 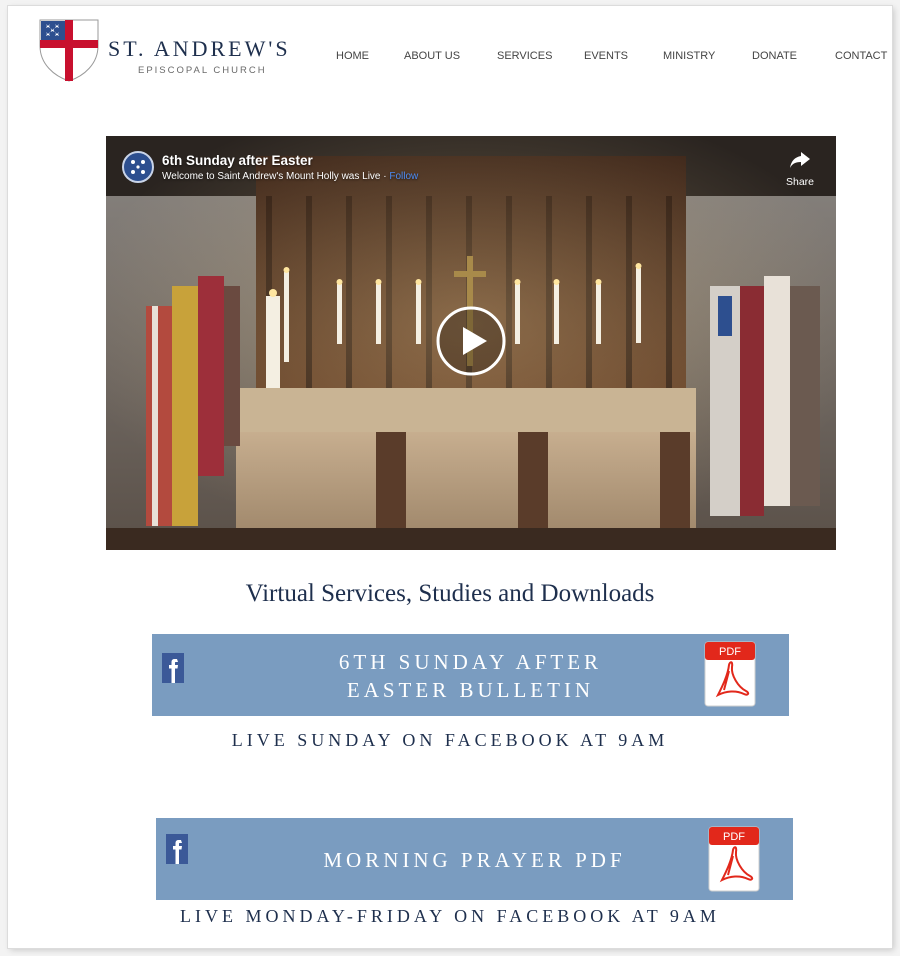 What do you see at coordinates (689, 56) in the screenshot?
I see `nav-ministry: MINISTRY` at bounding box center [689, 56].